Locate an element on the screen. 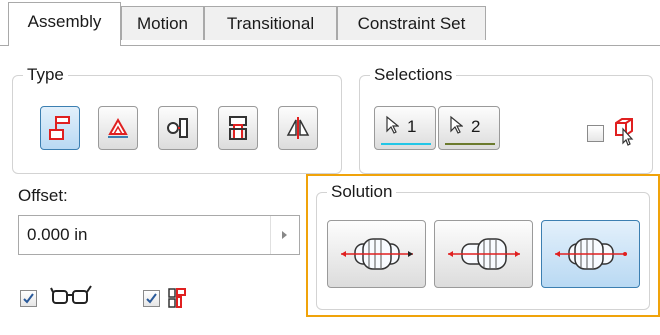  angle-constraint-icon is located at coordinates (118, 127).